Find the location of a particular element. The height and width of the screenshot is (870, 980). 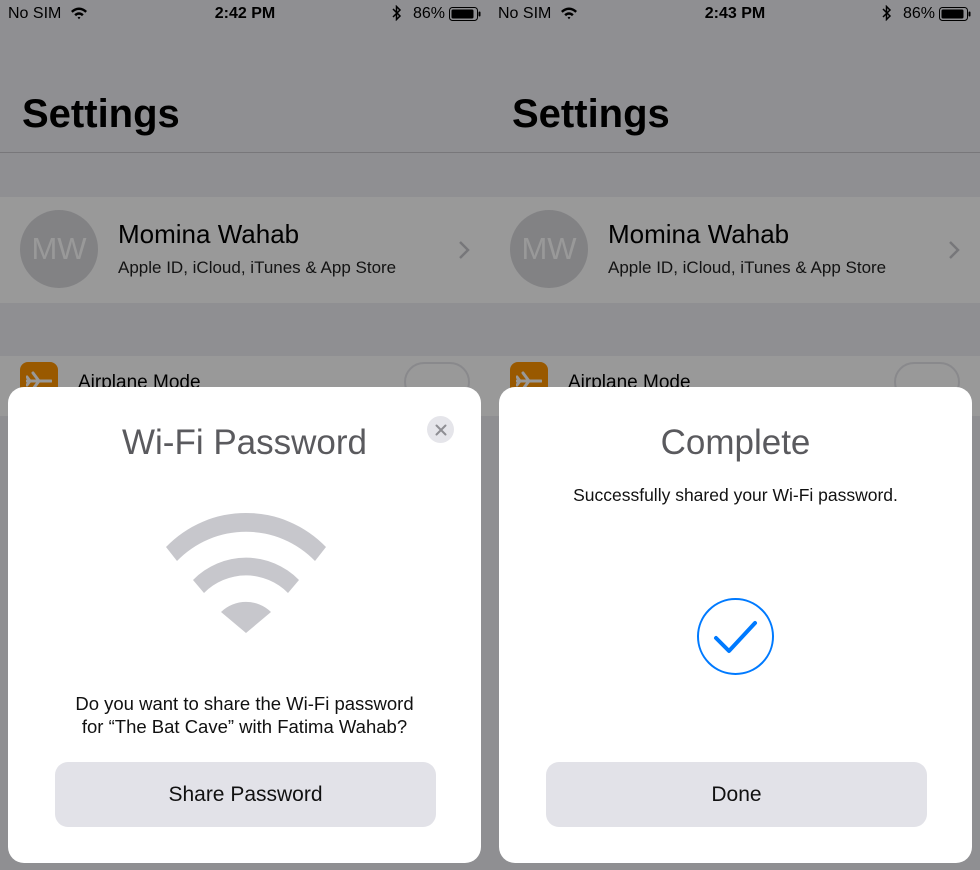

prompt-line-2: for “The Bat Cave” with Fatima Wahab? is located at coordinates (244, 726).